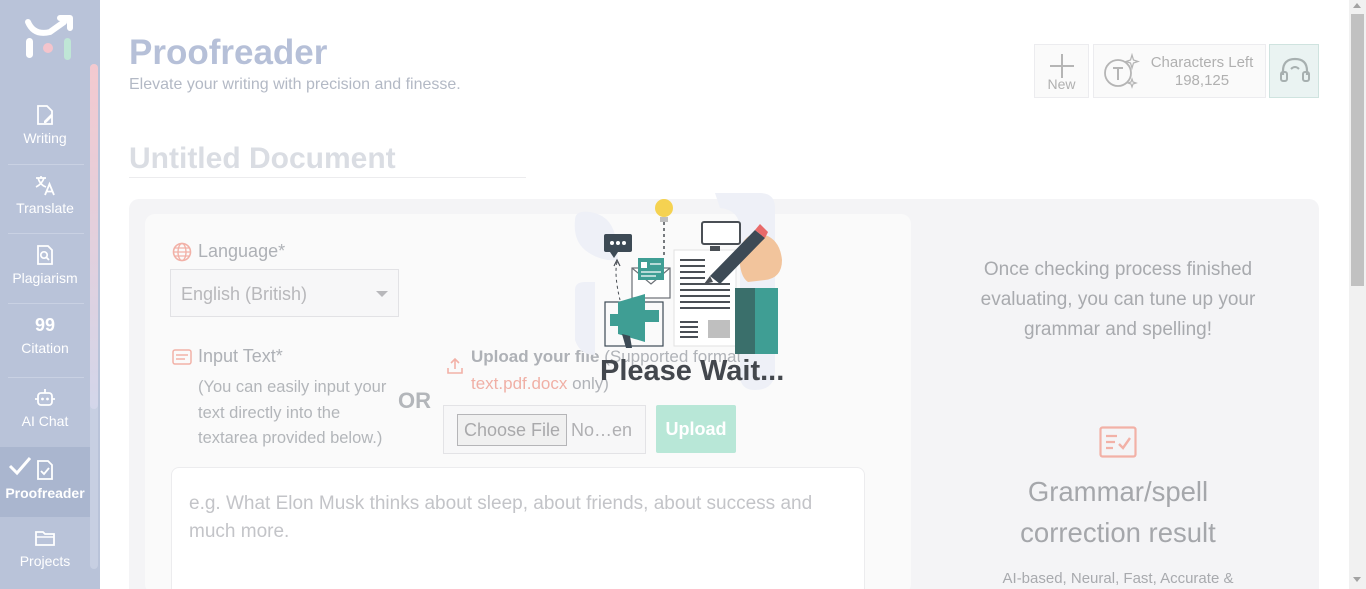 Image resolution: width=1366 pixels, height=589 pixels. I want to click on folder-icon, so click(45, 538).